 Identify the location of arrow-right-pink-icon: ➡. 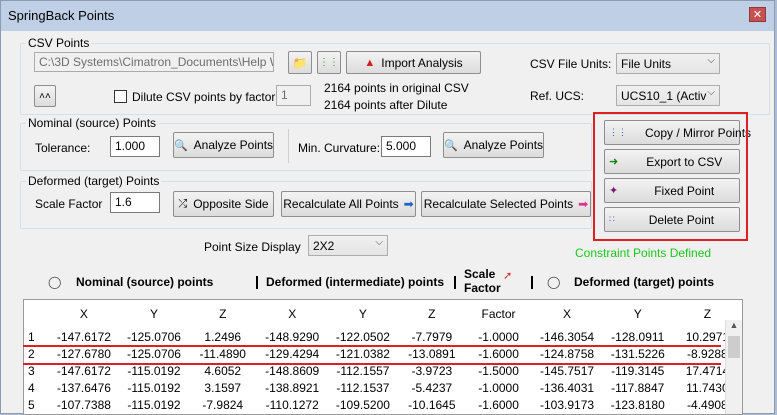
(583, 204).